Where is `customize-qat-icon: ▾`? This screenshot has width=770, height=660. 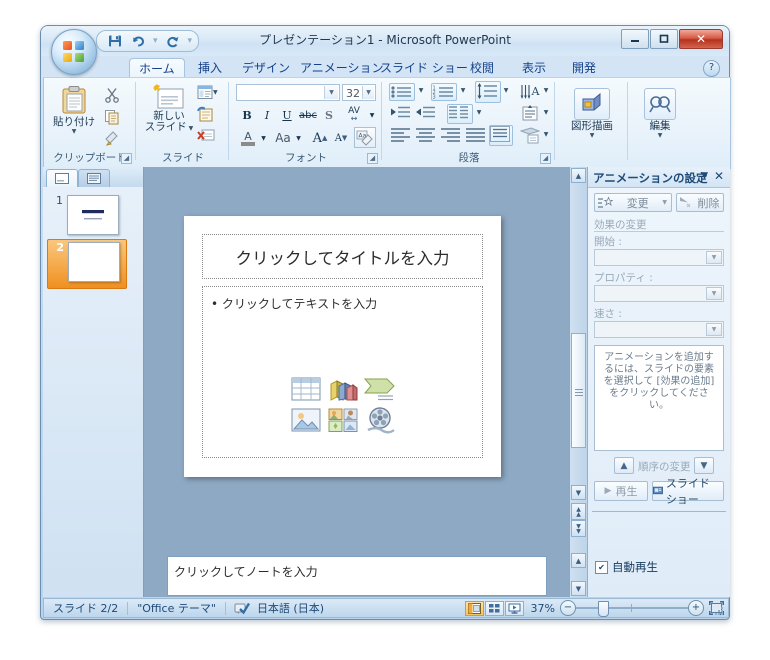
customize-qat-icon: ▾ is located at coordinates (190, 41).